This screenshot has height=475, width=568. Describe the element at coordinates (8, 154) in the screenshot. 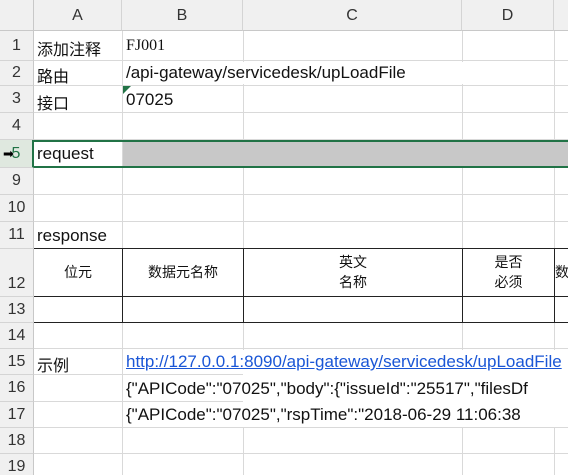

I see `row-select-cursor-icon: ➡` at that location.